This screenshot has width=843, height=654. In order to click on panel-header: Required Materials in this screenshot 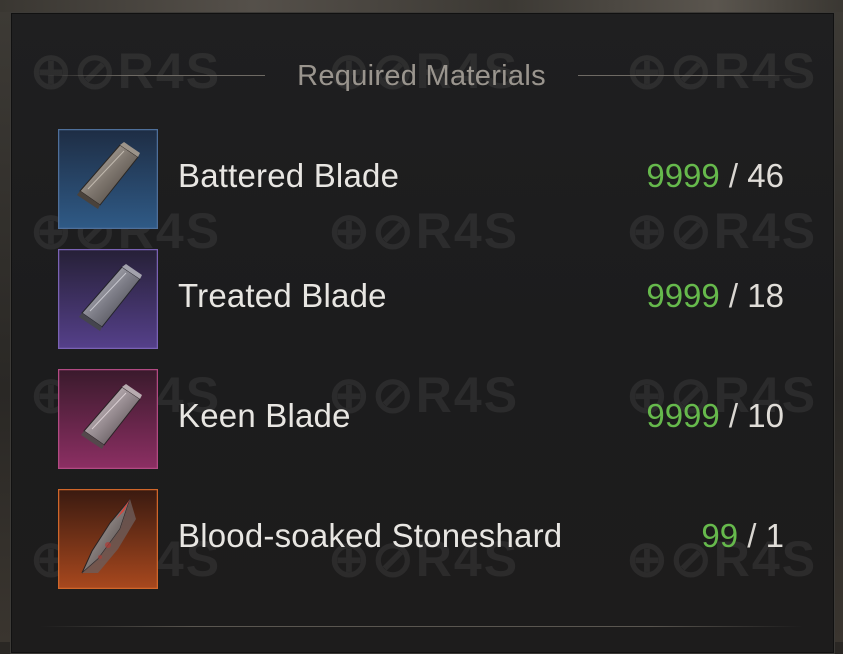, I will do `click(421, 76)`.